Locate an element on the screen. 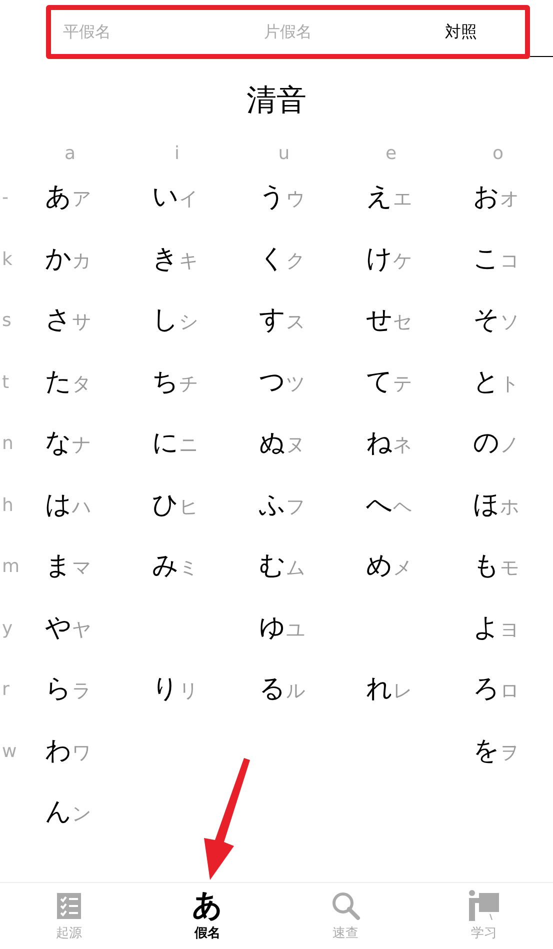 The image size is (553, 949). hiragana-char: ぬ is located at coordinates (272, 443).